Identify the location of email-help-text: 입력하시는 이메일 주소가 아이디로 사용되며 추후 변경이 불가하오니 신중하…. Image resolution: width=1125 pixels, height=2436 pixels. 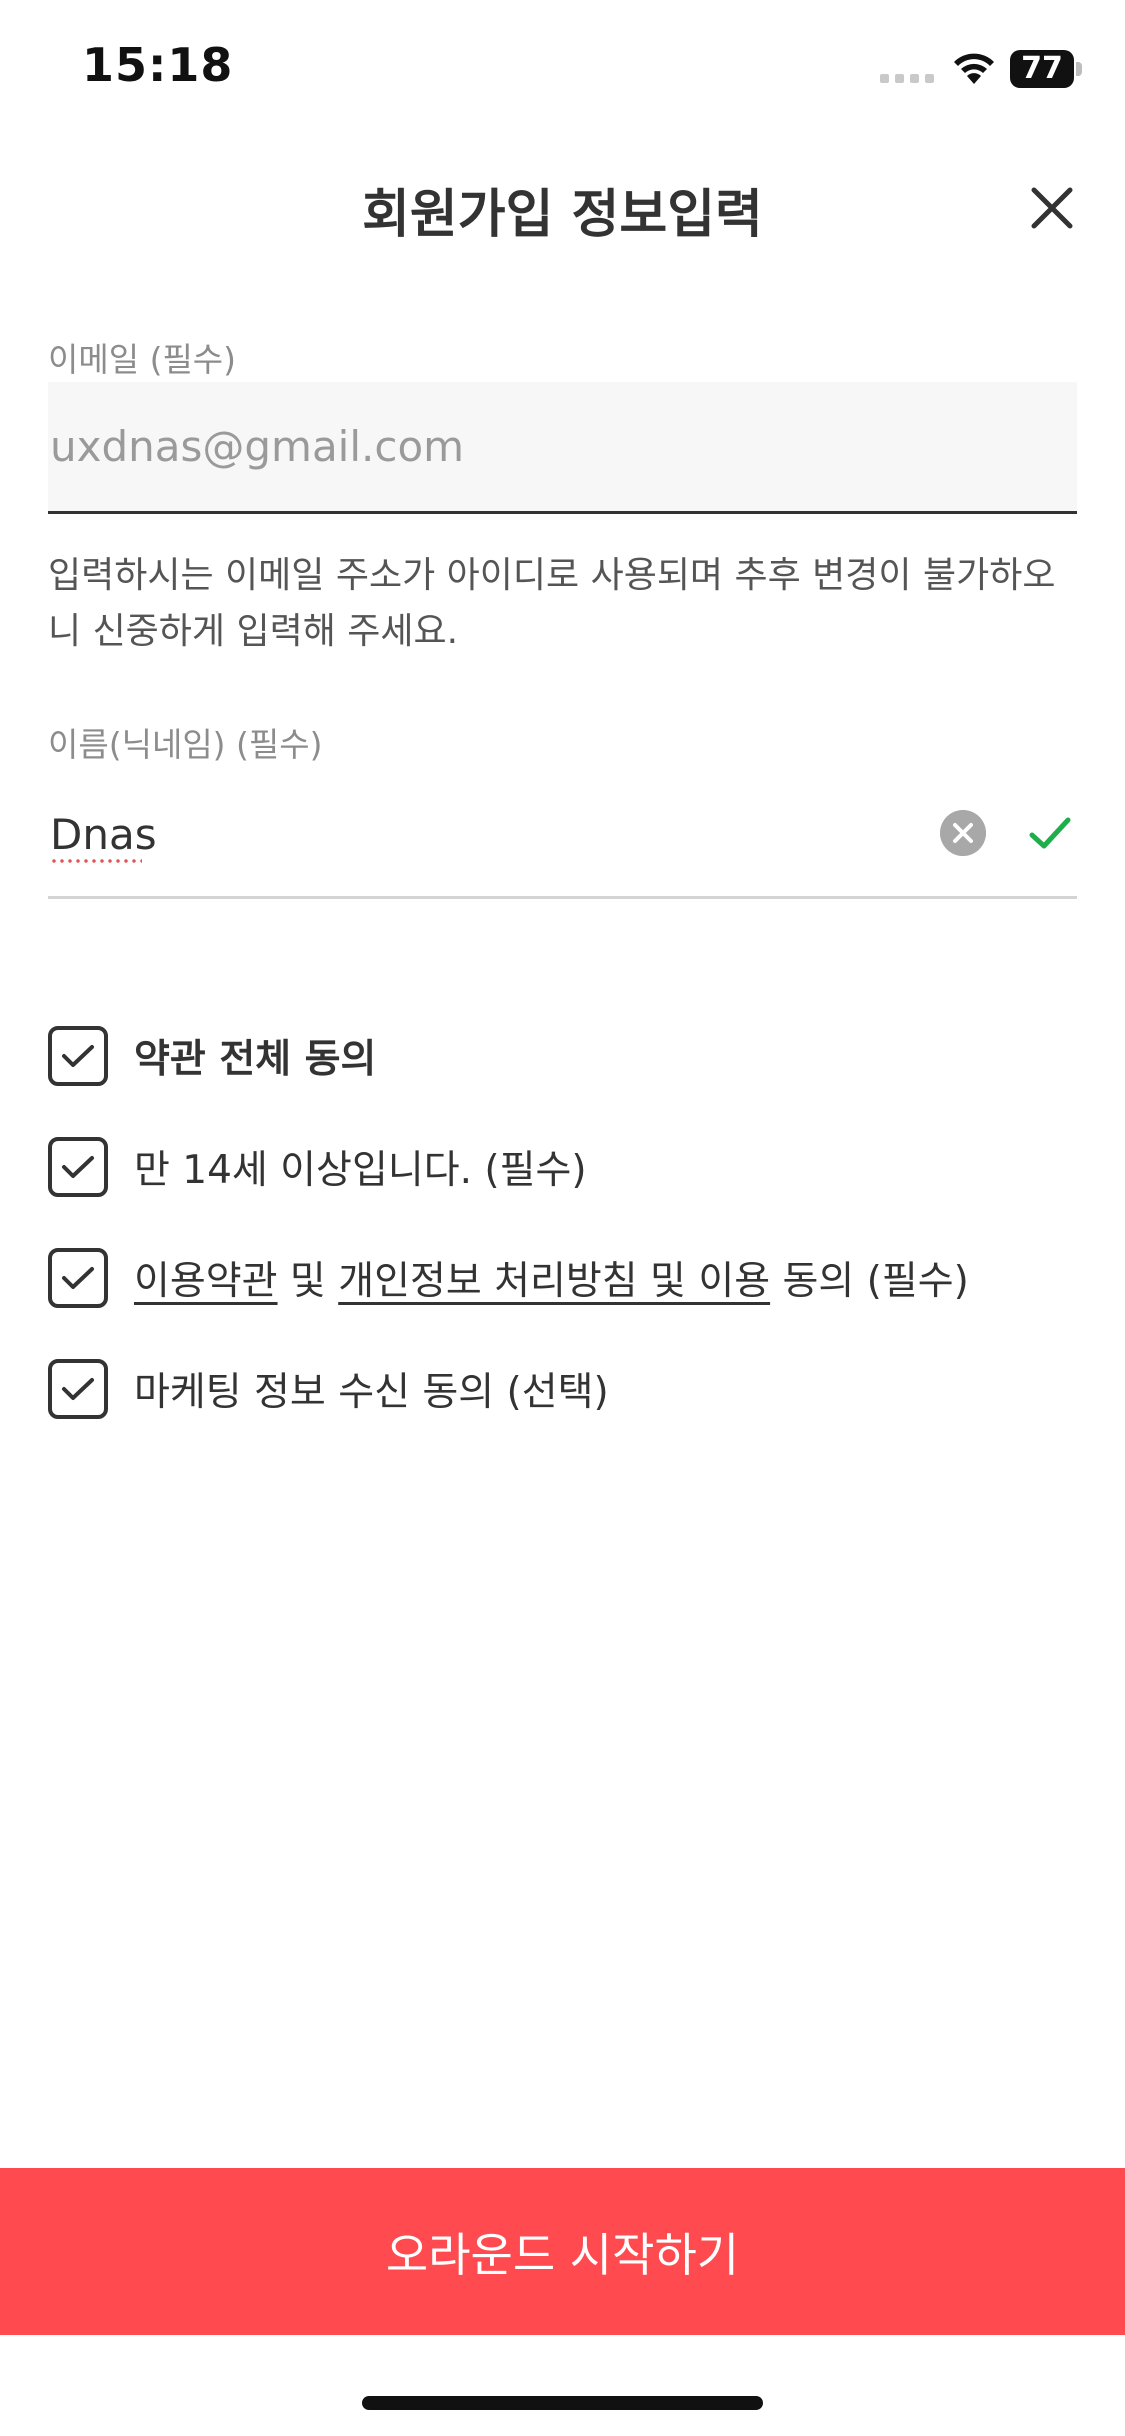
(552, 603).